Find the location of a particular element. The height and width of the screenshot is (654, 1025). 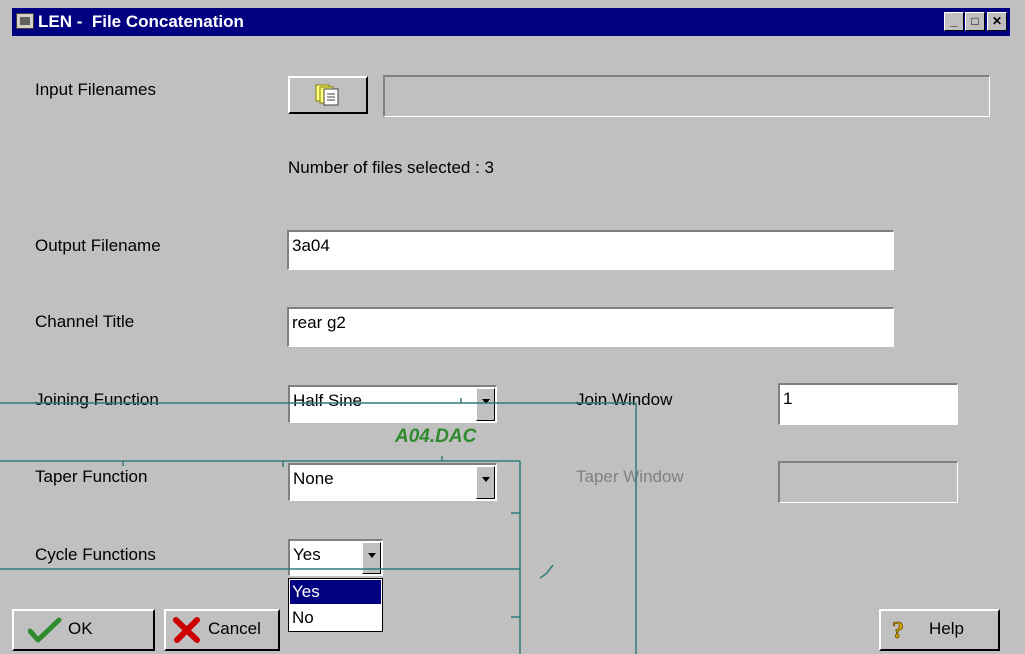

maximize-button: □ is located at coordinates (975, 21).